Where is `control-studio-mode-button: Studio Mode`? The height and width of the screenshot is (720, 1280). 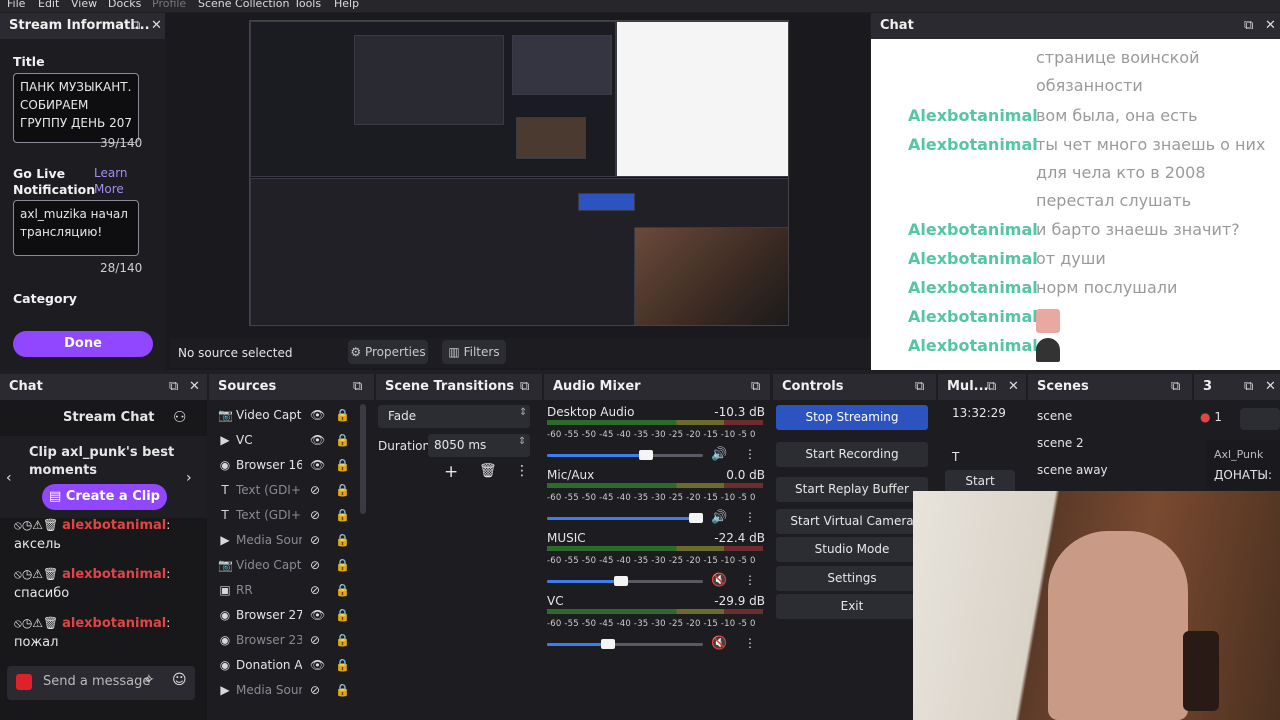
control-studio-mode-button: Studio Mode is located at coordinates (852, 549).